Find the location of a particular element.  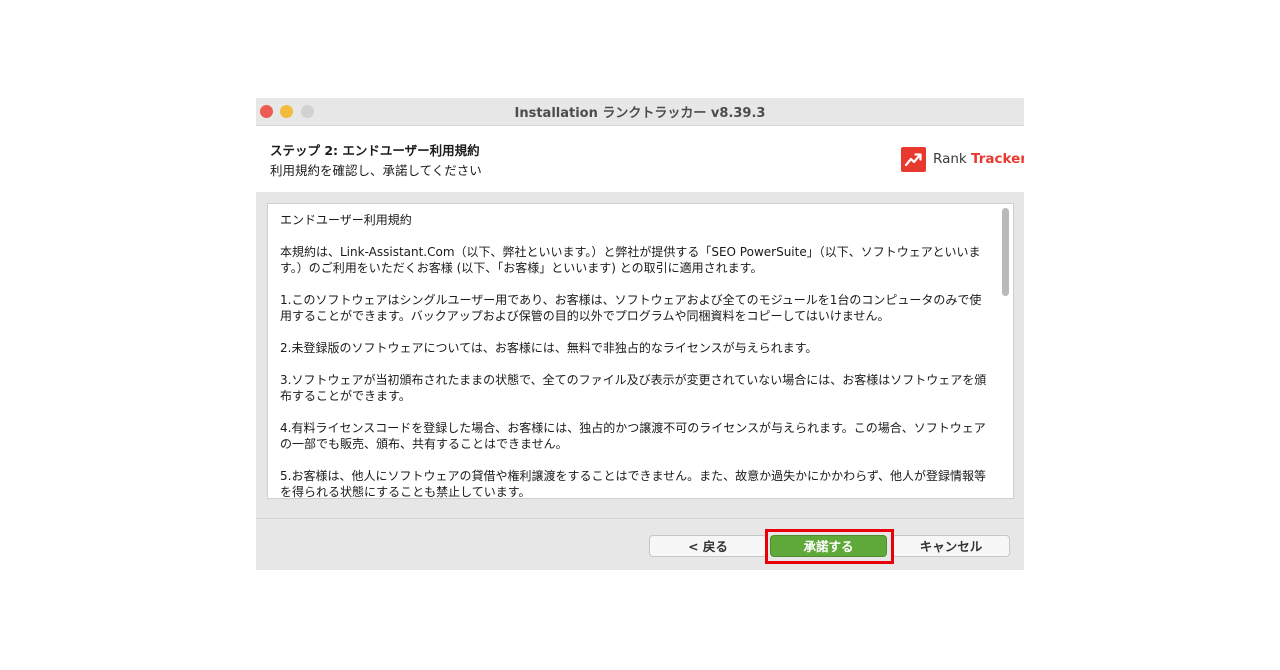

logo-text-prefix: Rank is located at coordinates (952, 159).